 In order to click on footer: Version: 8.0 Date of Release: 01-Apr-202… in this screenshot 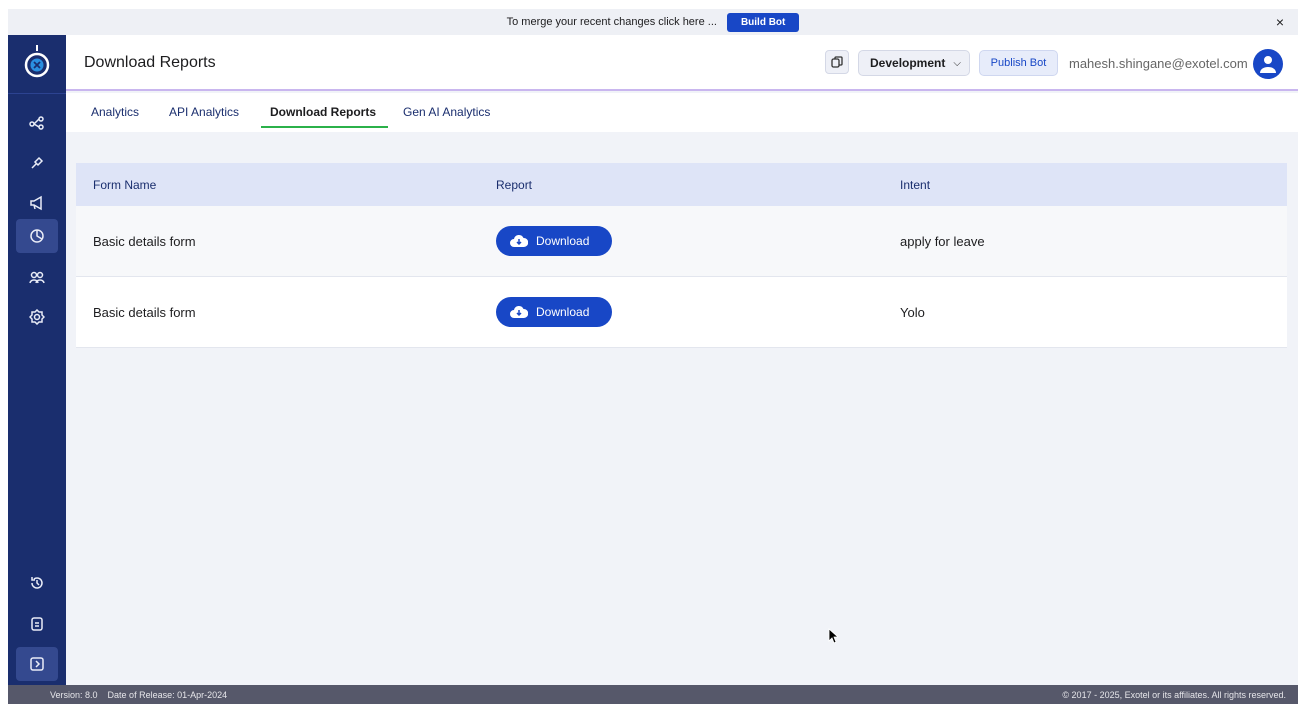, I will do `click(653, 694)`.